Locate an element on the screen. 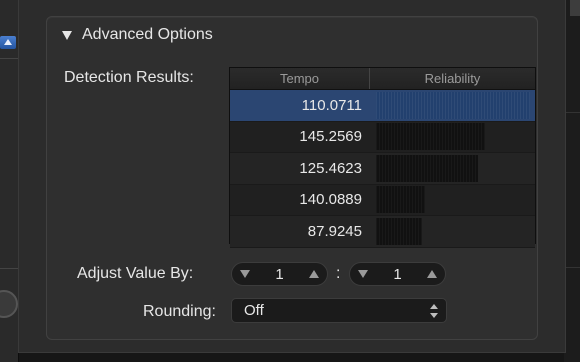 Image resolution: width=580 pixels, height=362 pixels. column-header-tempo: Tempo is located at coordinates (300, 78).